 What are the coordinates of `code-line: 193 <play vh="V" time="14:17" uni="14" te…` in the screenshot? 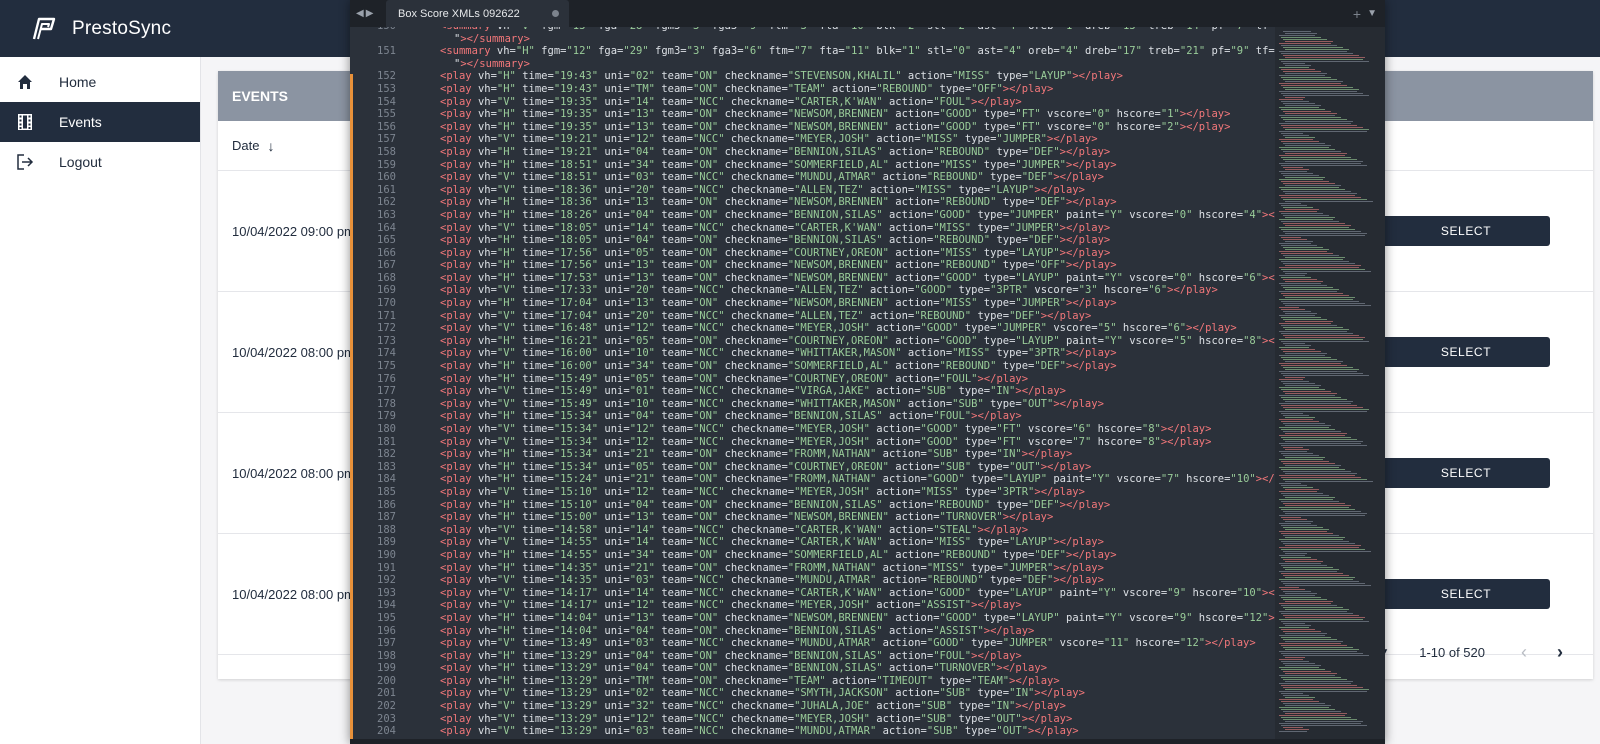 It's located at (831, 593).